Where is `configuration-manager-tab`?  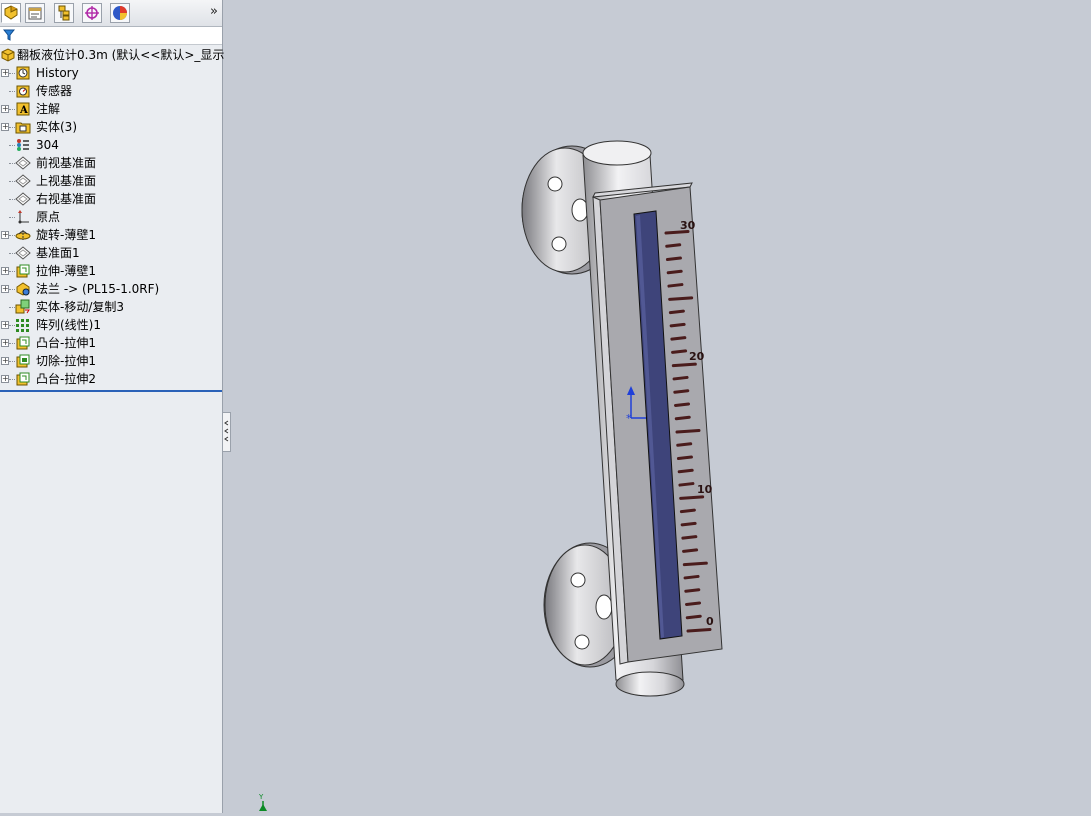 configuration-manager-tab is located at coordinates (64, 13).